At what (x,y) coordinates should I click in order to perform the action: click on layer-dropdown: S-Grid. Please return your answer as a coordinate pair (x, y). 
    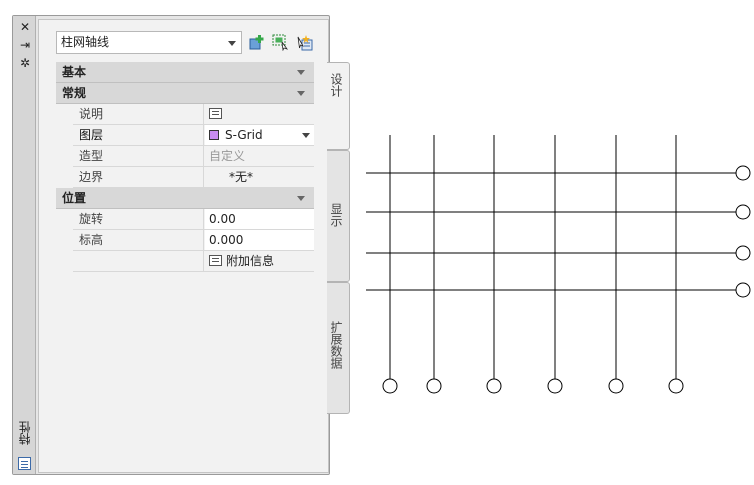
    Looking at the image, I should click on (259, 135).